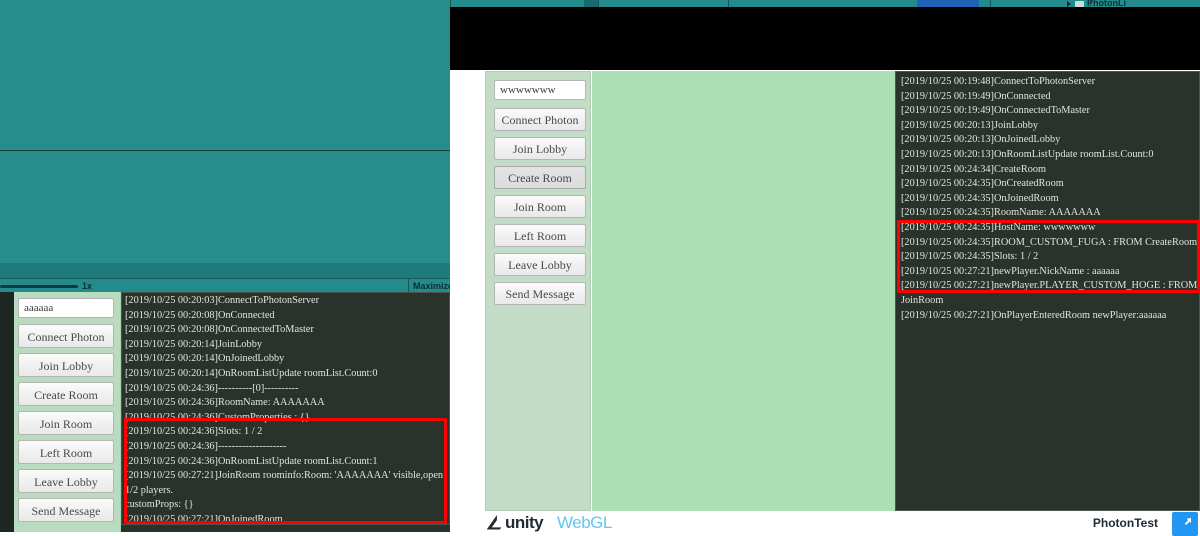 The width and height of the screenshot is (1200, 536). Describe the element at coordinates (540, 119) in the screenshot. I see `right-connect-photon-button: Connect Photon` at that location.